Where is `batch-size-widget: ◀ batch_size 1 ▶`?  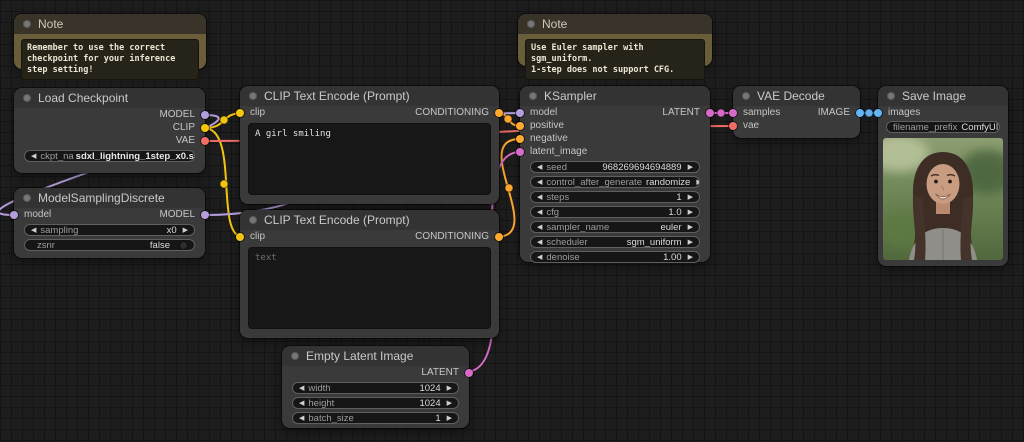 batch-size-widget: ◀ batch_size 1 ▶ is located at coordinates (375, 418).